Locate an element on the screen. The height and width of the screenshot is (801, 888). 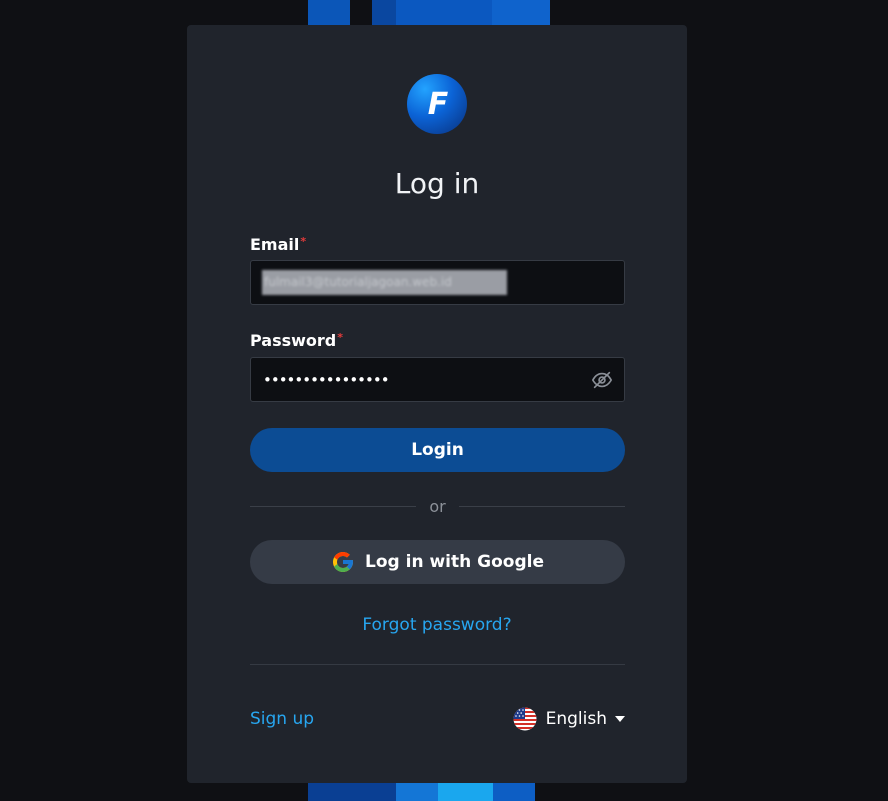
google-login-label: Log in with Google is located at coordinates (454, 562).